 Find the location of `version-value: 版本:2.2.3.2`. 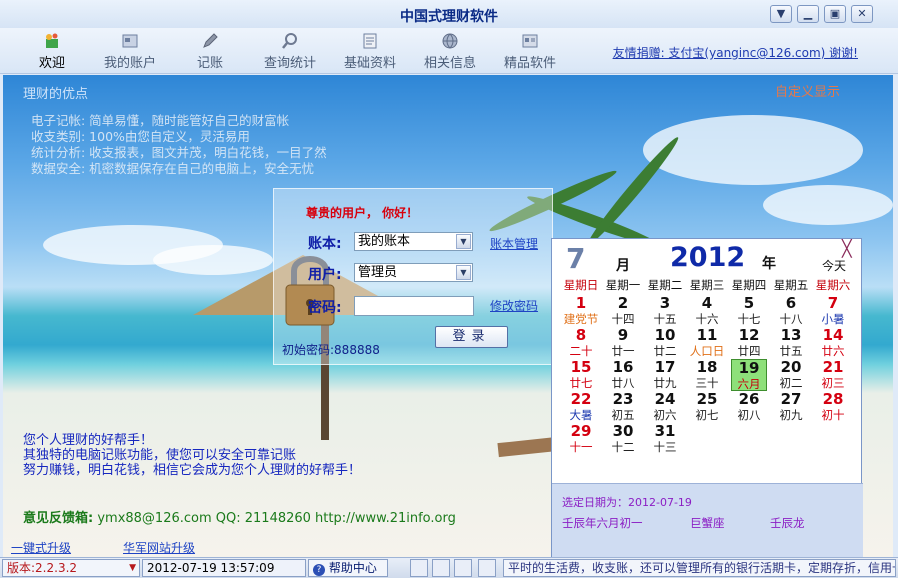

version-value: 版本:2.2.3.2 is located at coordinates (42, 568).